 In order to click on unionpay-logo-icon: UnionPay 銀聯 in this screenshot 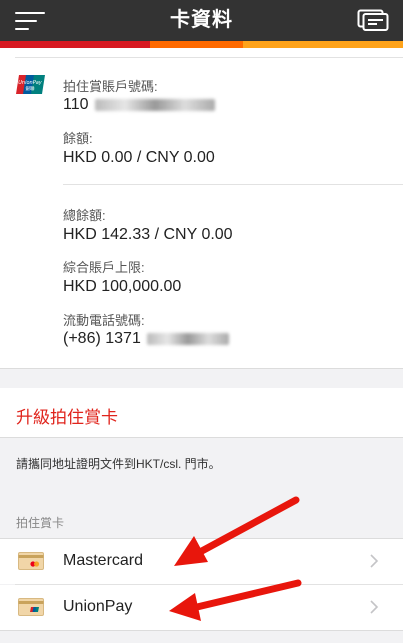, I will do `click(30, 84)`.